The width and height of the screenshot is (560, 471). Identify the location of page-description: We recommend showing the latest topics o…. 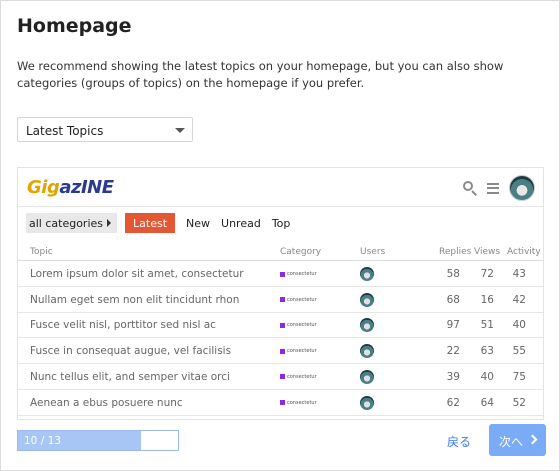
(260, 74).